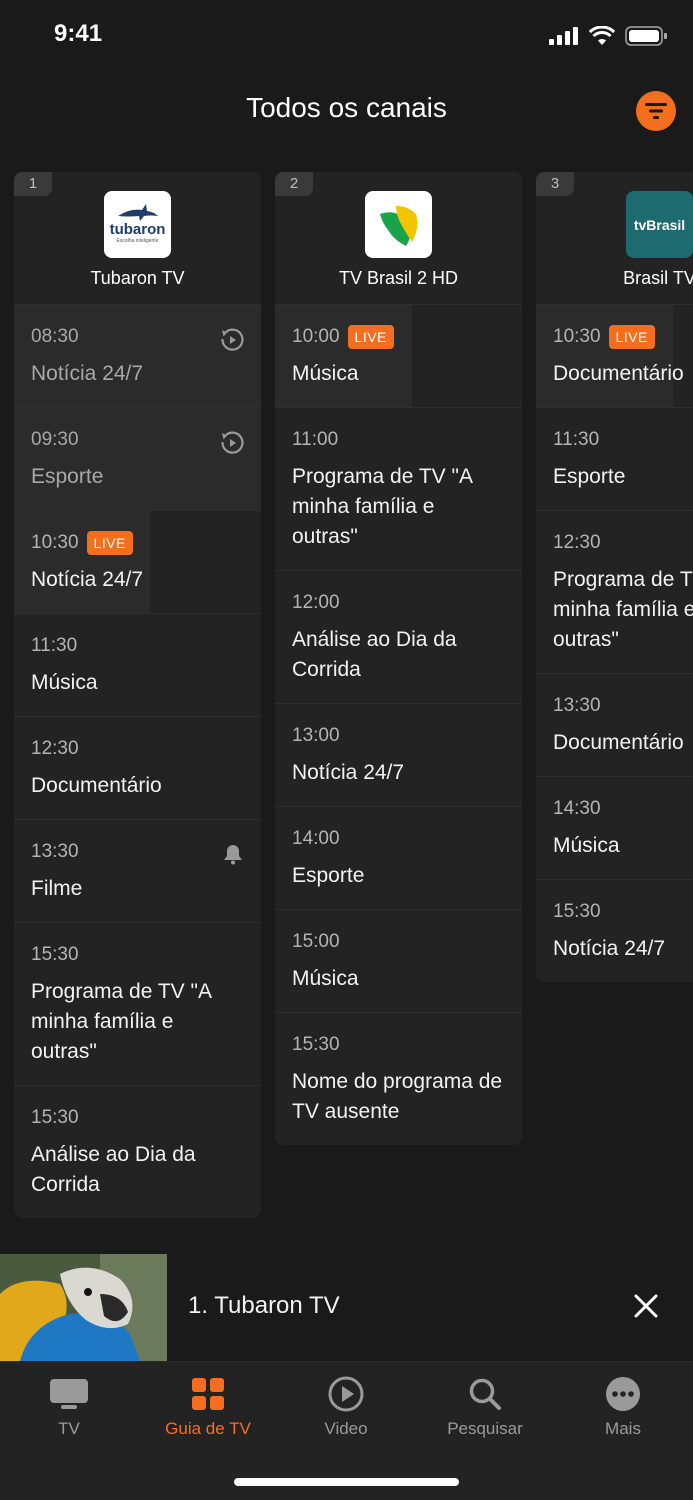  Describe the element at coordinates (623, 1428) in the screenshot. I see `tab-label: Mais` at that location.